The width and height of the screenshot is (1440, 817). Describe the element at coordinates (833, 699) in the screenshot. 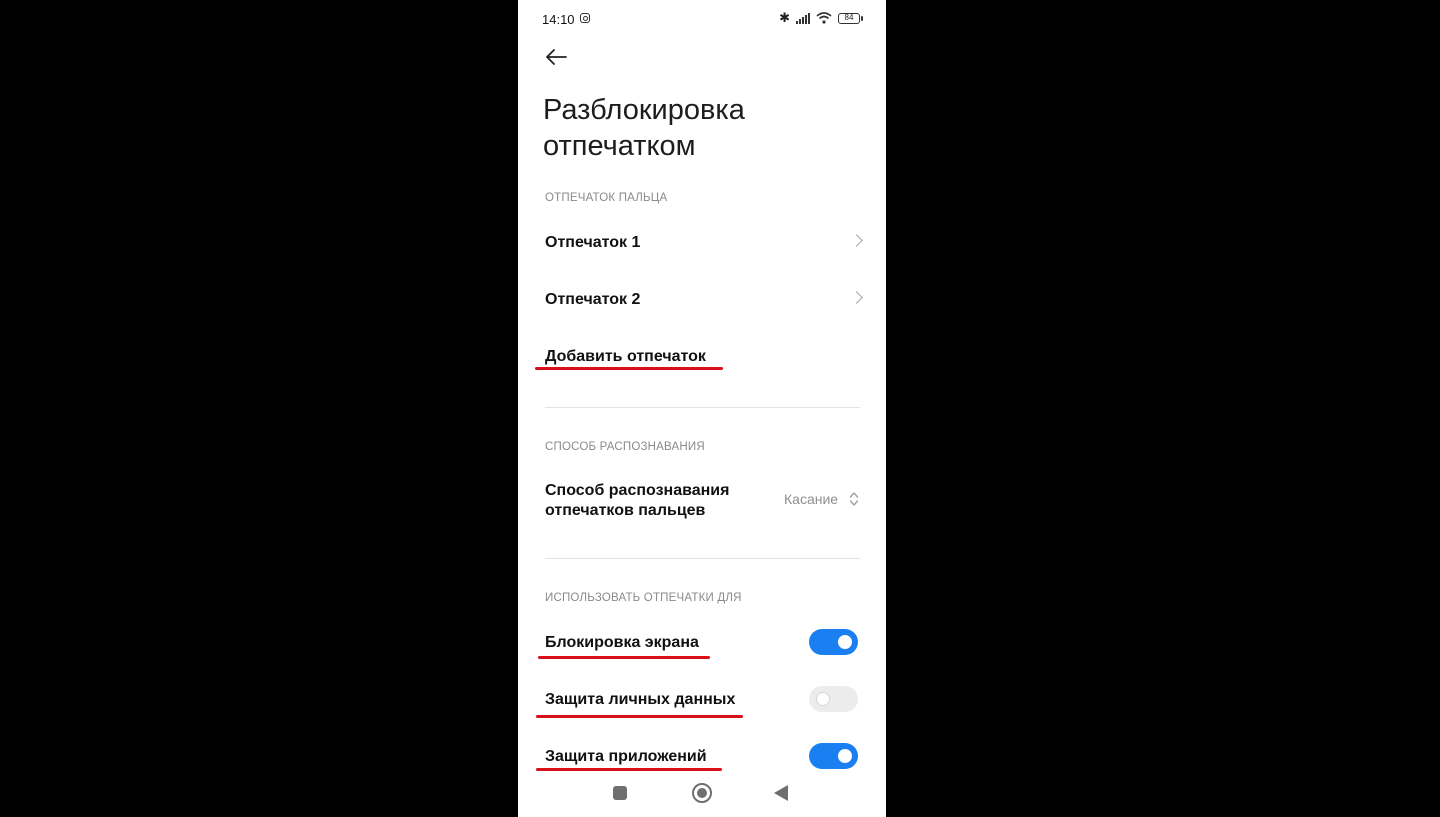

I see `privacy-protection-toggle` at that location.